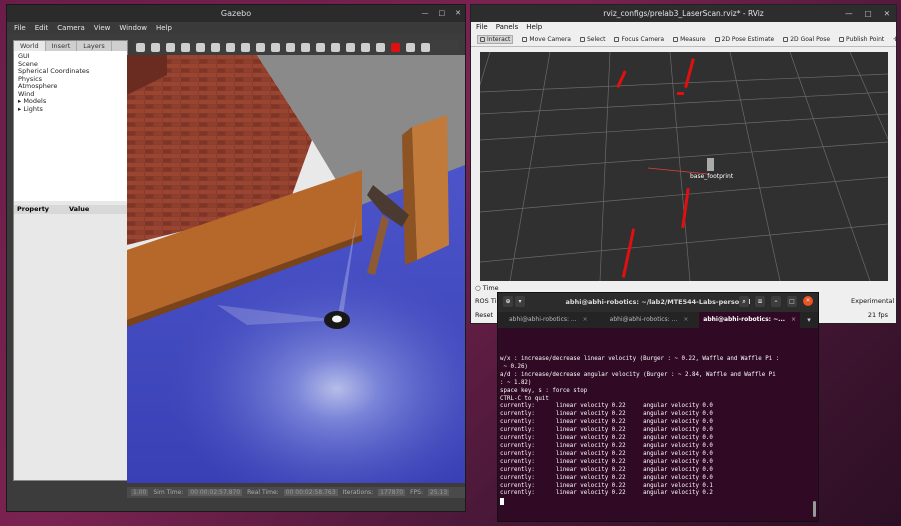 Image resolution: width=901 pixels, height=526 pixels. I want to click on base-footprint-label: base_footprint, so click(712, 176).